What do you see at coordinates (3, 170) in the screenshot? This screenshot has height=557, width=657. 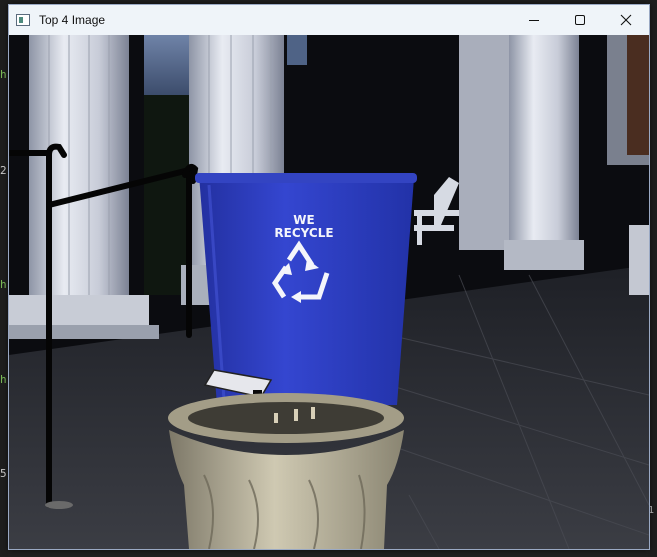 I see `terminal-glyph: 2` at bounding box center [3, 170].